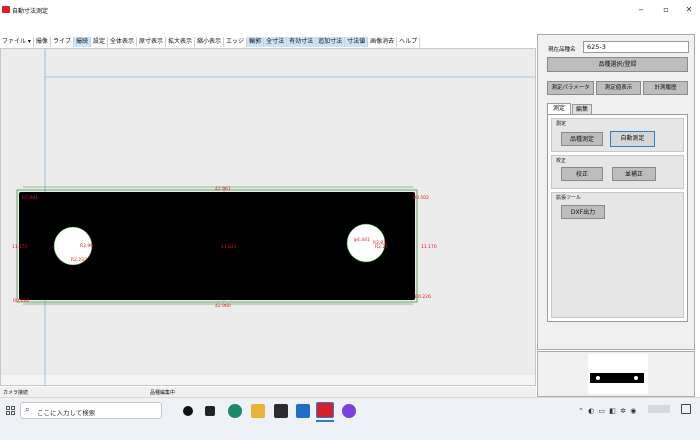 Image resolution: width=700 pixels, height=440 pixels. Describe the element at coordinates (256, 41) in the screenshot. I see `menu-item-10: 輪郭` at that location.